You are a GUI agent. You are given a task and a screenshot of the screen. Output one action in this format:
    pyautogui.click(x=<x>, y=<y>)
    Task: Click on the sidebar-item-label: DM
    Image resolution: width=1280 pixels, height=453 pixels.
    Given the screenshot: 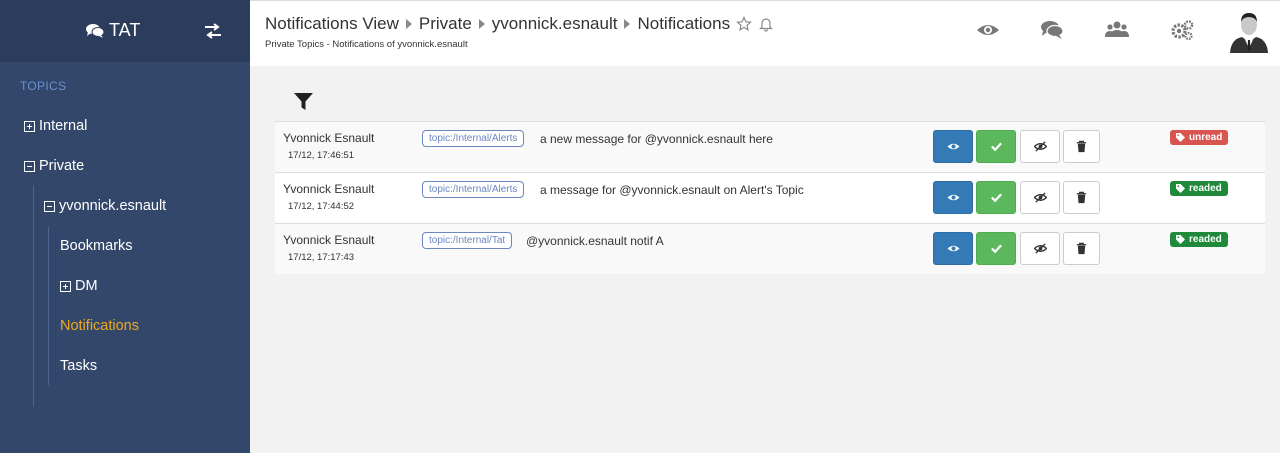 What is the action you would take?
    pyautogui.click(x=86, y=286)
    